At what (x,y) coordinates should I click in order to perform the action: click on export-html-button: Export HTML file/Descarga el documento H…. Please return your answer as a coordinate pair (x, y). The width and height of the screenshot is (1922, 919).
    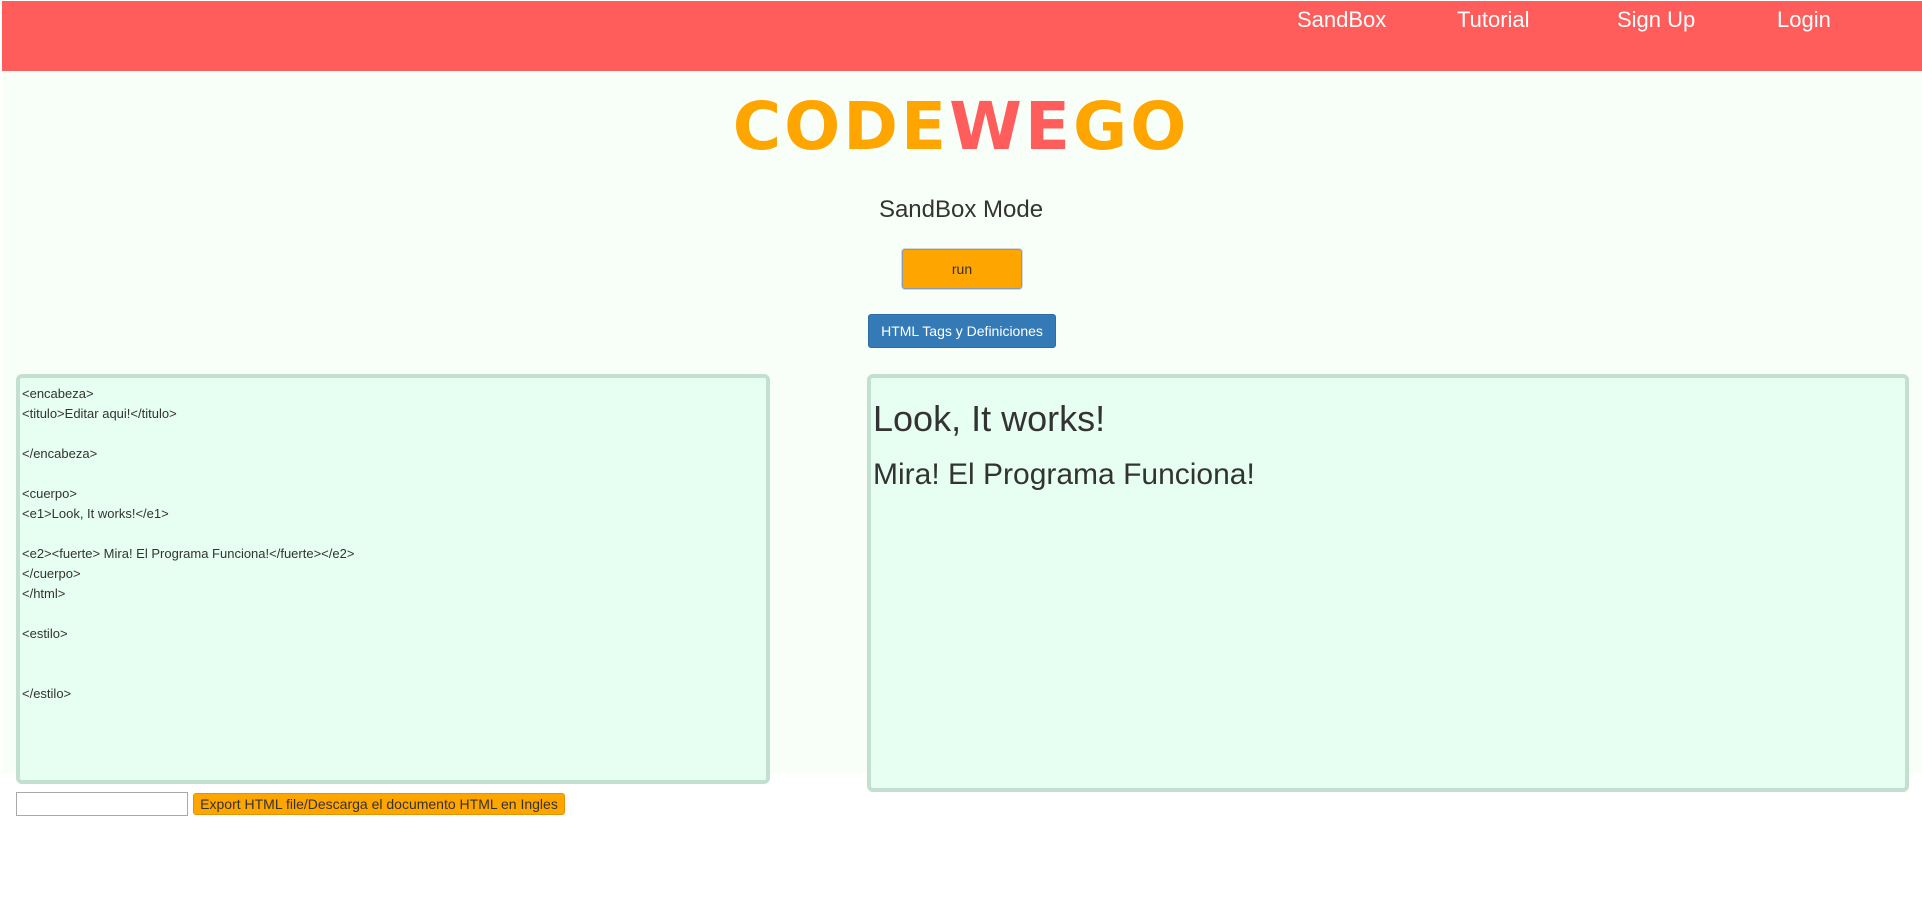
    Looking at the image, I should click on (379, 804).